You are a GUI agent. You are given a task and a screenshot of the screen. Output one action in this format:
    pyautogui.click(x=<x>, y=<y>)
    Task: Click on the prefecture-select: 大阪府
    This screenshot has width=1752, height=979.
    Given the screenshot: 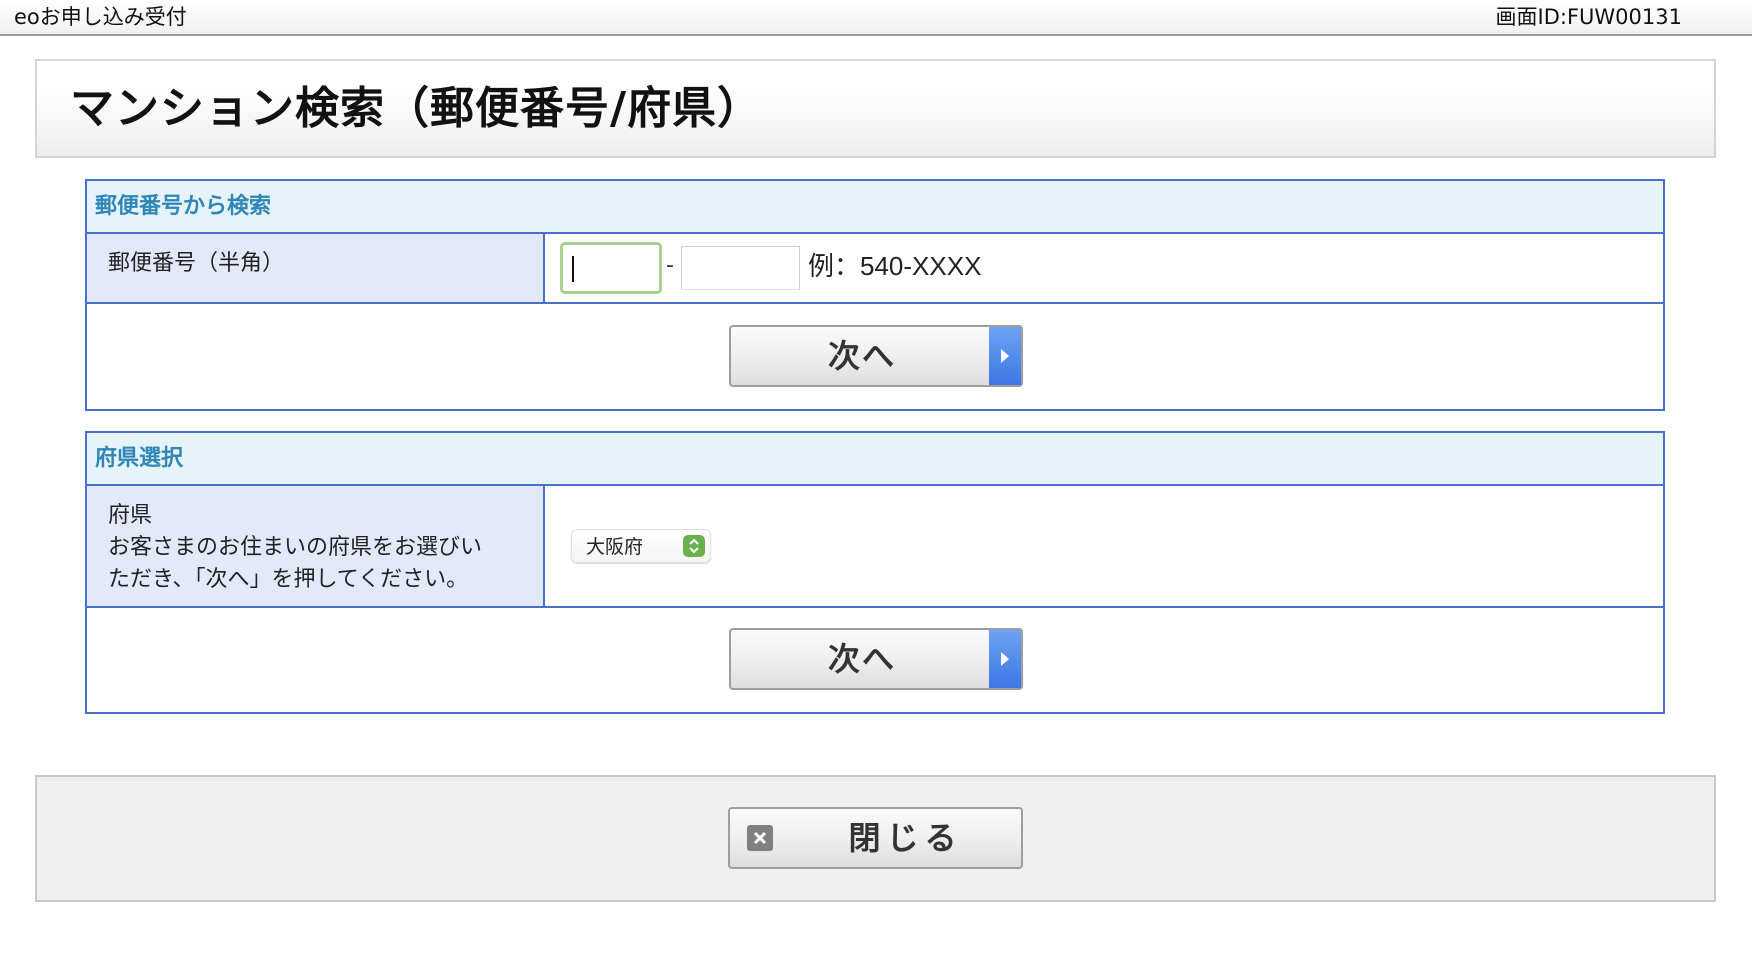 What is the action you would take?
    pyautogui.click(x=641, y=546)
    